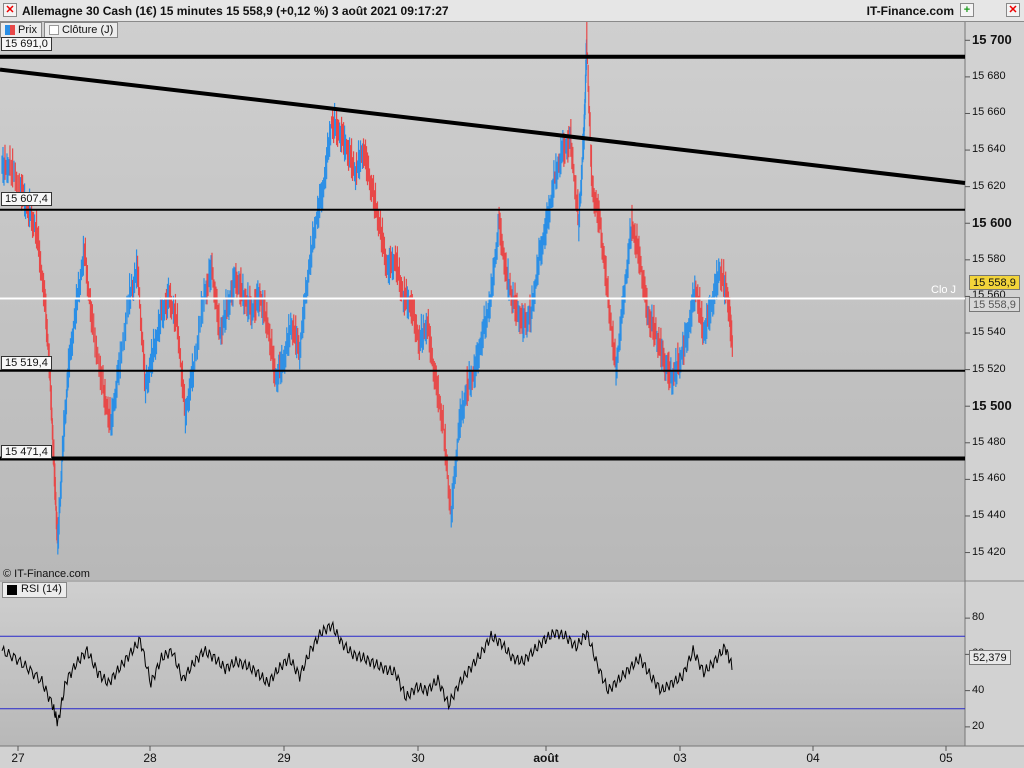 The width and height of the screenshot is (1024, 768). What do you see at coordinates (1013, 10) in the screenshot?
I see `window-close-icon: ✕` at bounding box center [1013, 10].